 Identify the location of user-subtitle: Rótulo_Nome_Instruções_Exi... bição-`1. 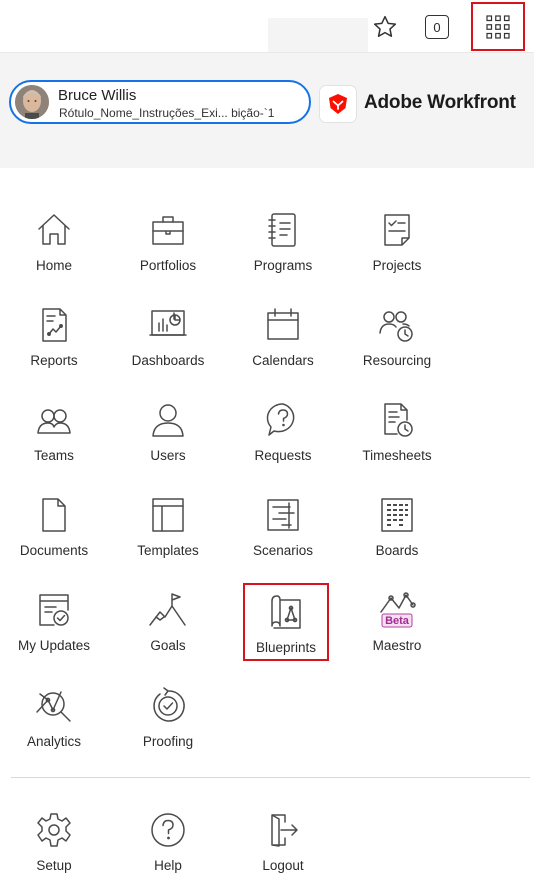
(167, 113).